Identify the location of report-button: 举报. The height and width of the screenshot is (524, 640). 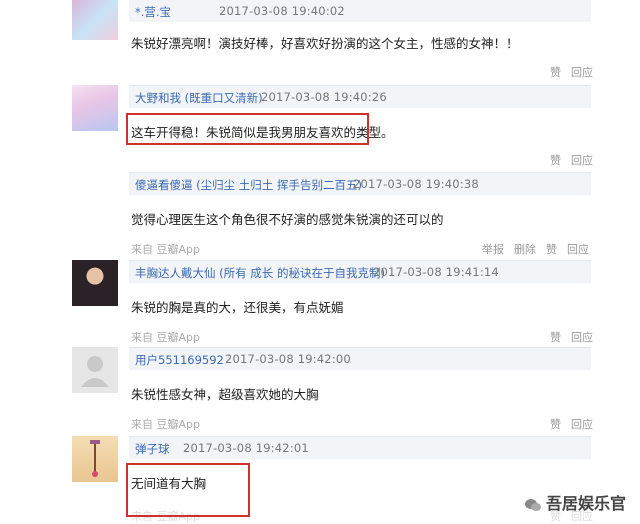
(493, 249).